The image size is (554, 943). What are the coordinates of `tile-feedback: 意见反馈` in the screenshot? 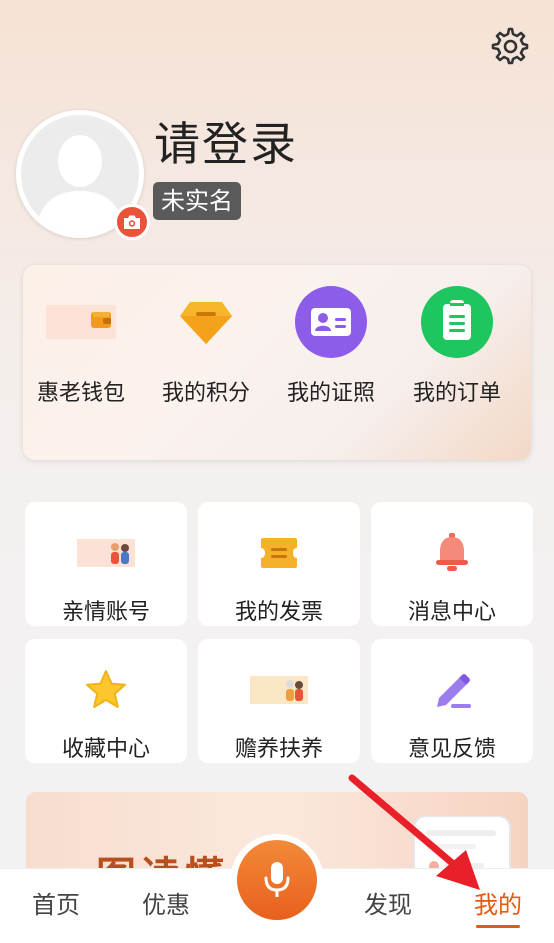 It's located at (452, 701).